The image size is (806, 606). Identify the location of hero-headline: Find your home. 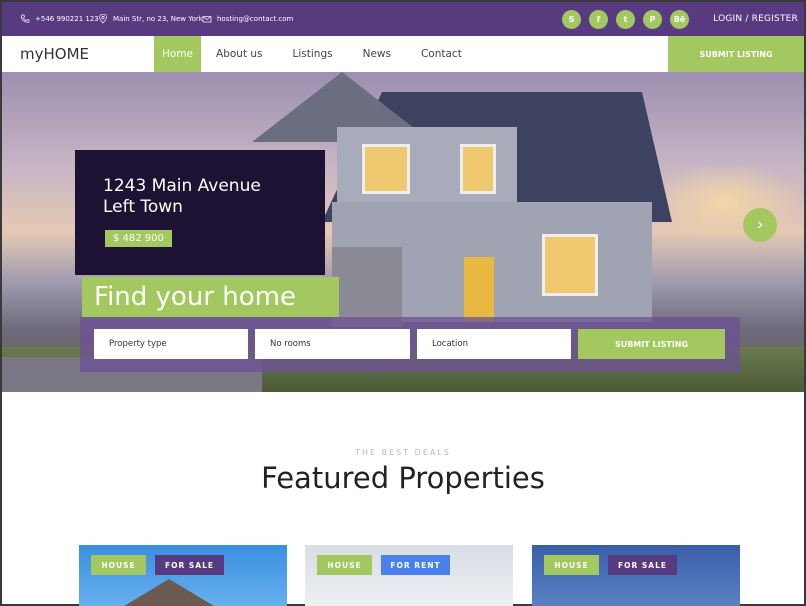
(210, 297).